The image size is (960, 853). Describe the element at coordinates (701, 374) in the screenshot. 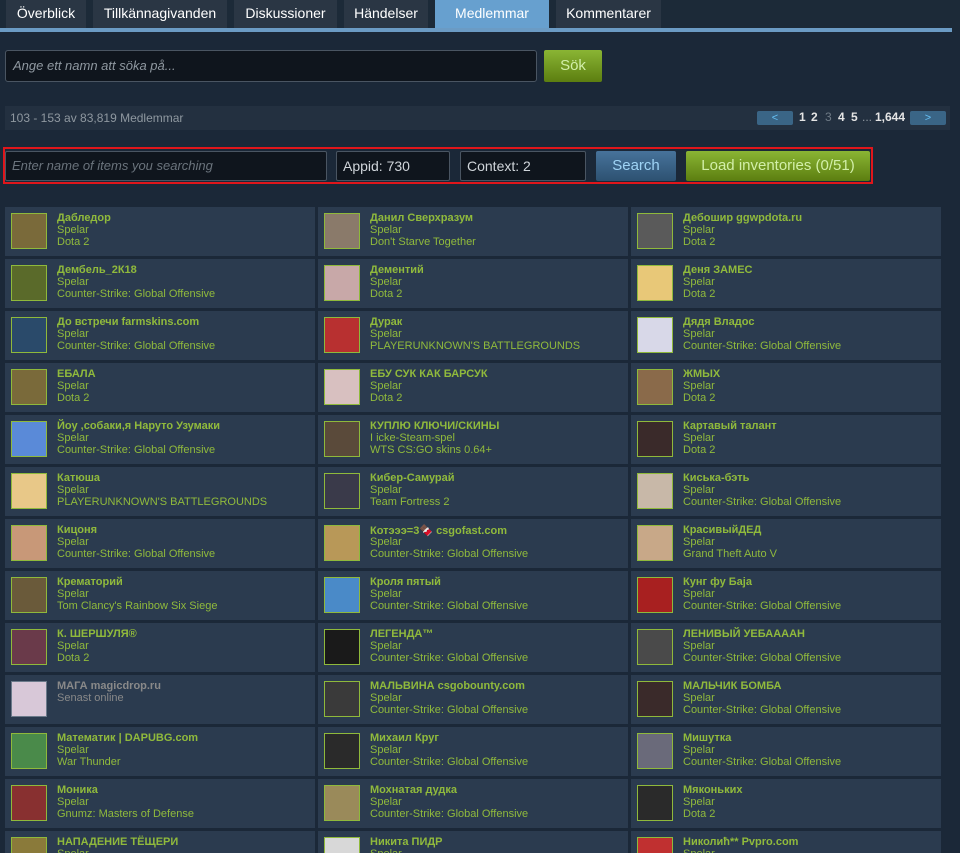

I see `member-name: ЖМЫХ` at that location.